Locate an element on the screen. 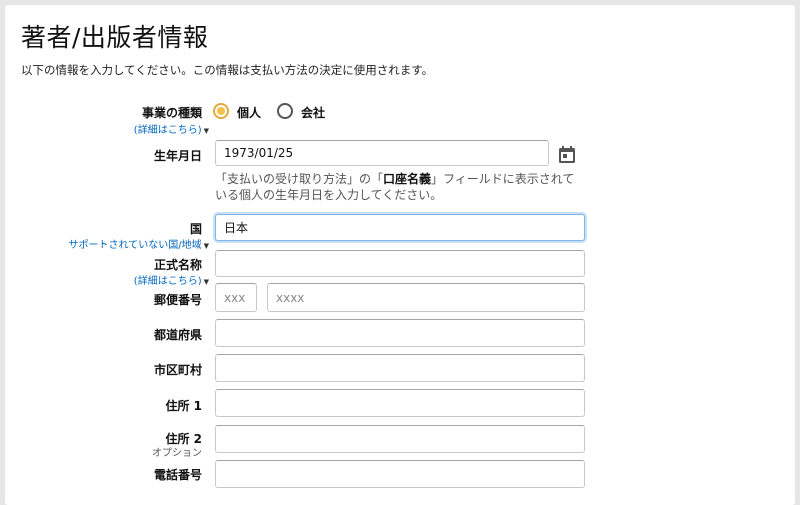  radio-individual-label: 個人 is located at coordinates (249, 112).